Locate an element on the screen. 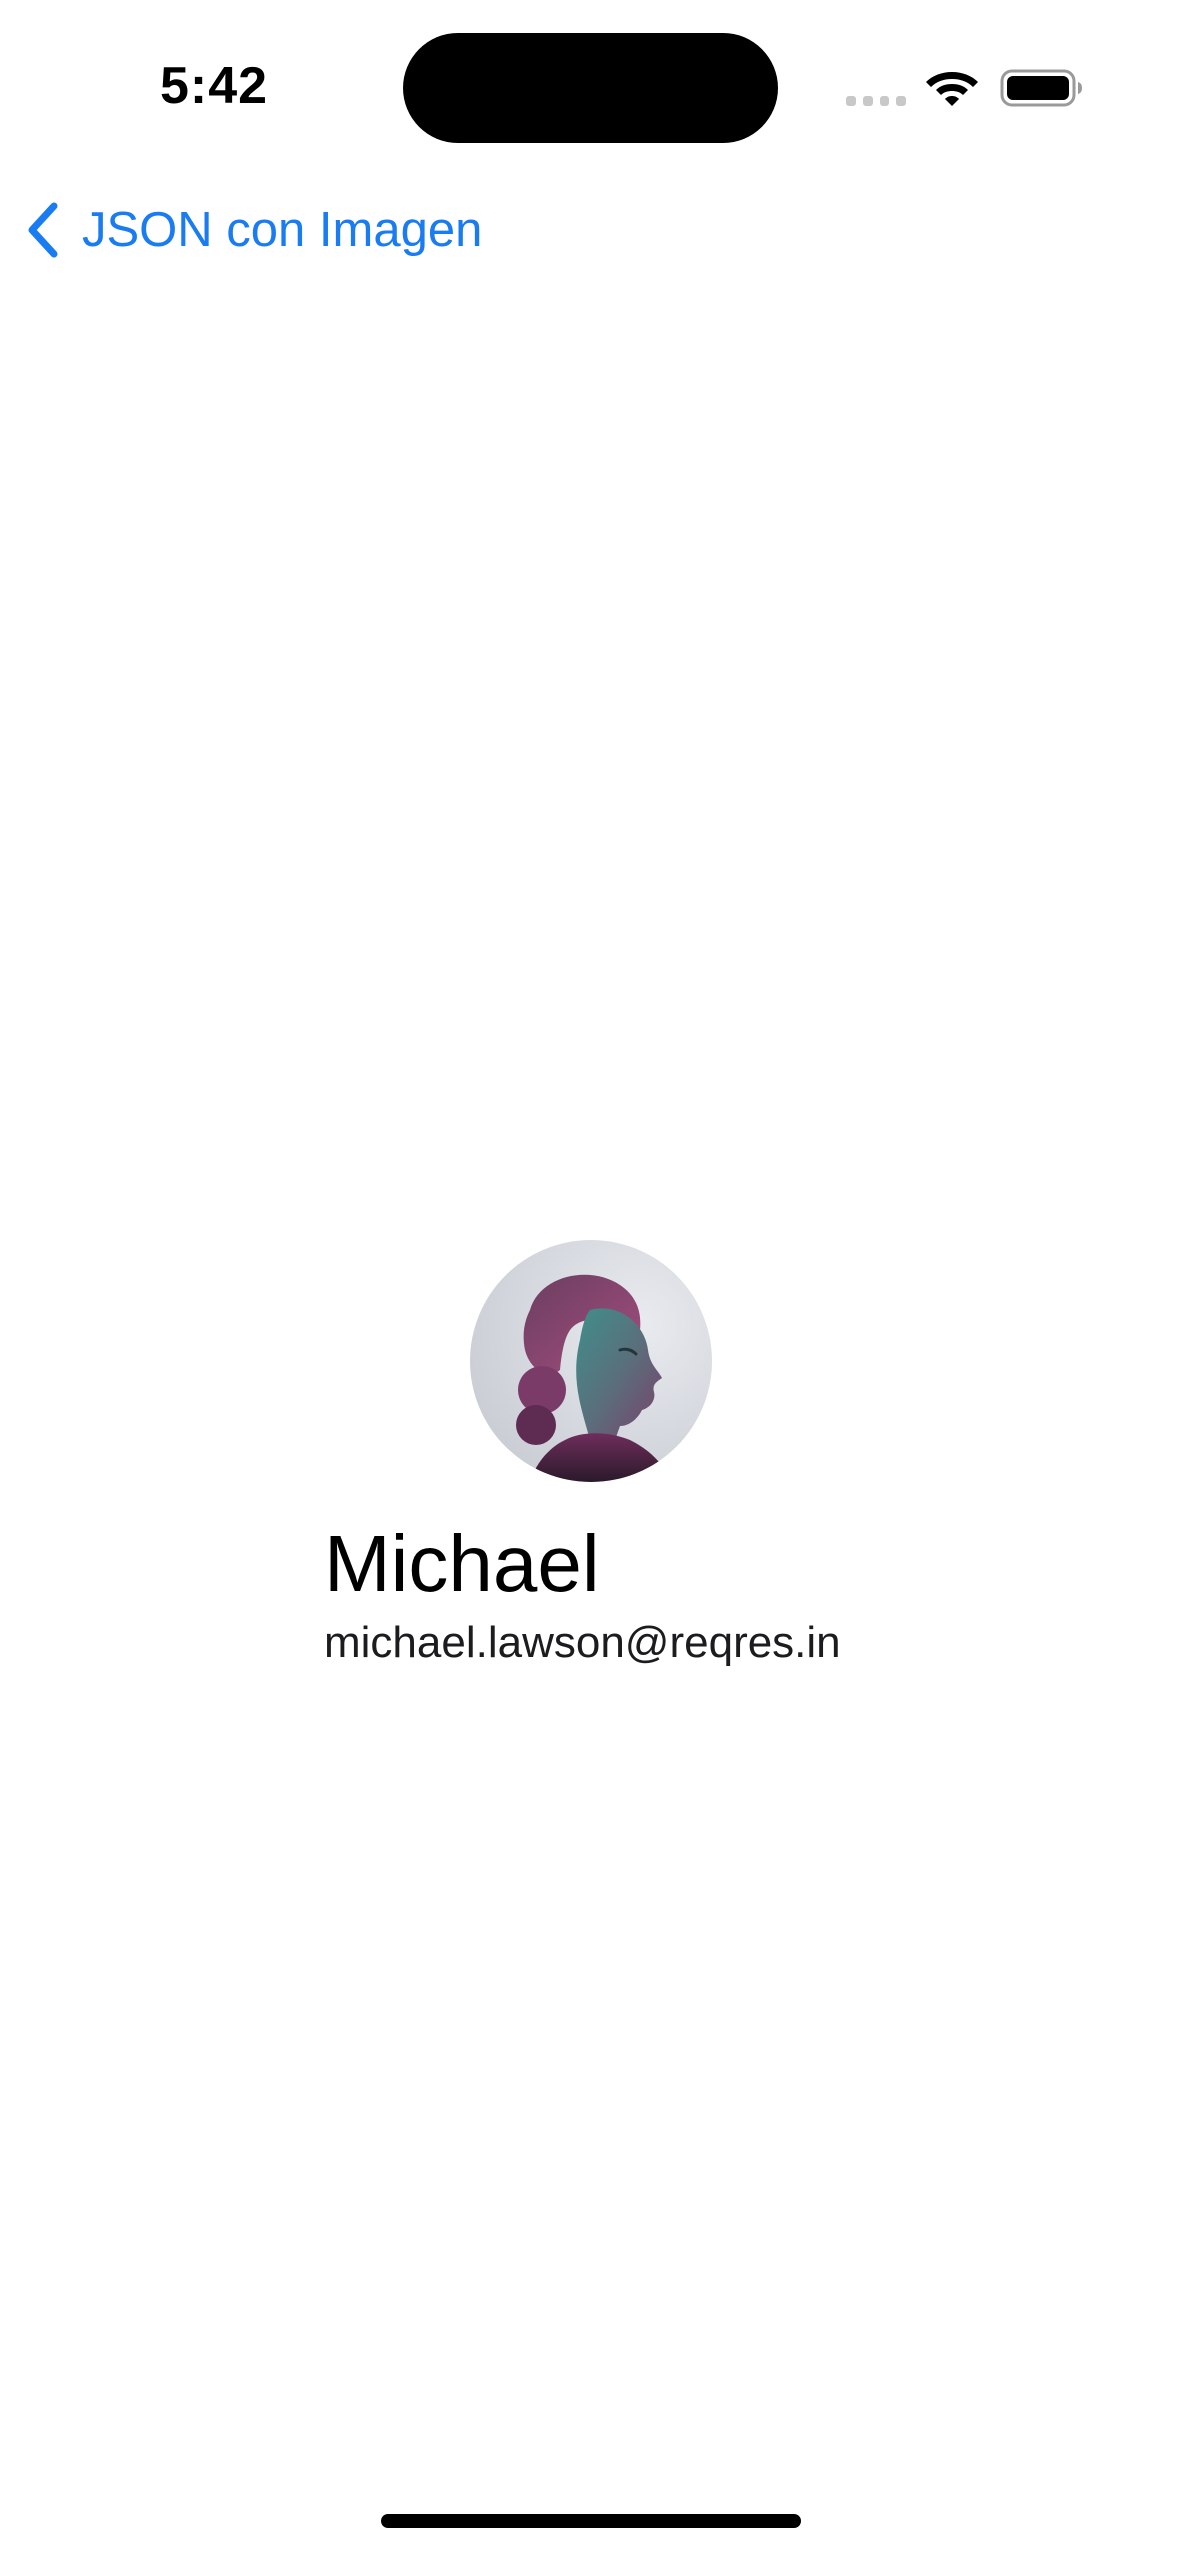  status-bar: 5:42 is located at coordinates (589, 75).